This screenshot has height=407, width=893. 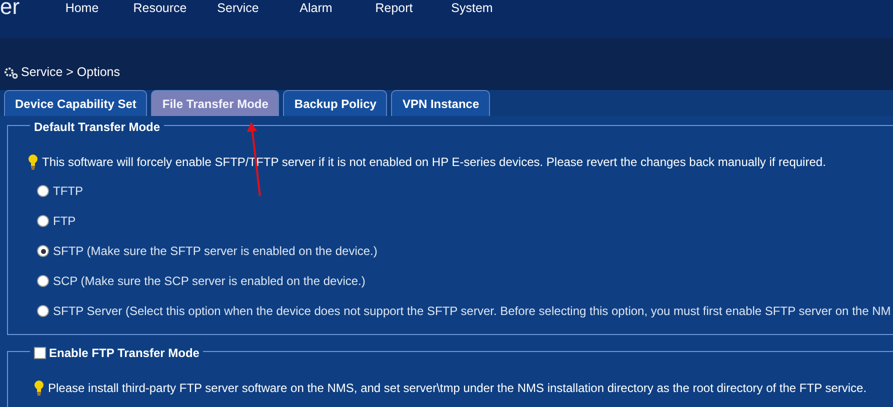 I want to click on breadcrumb: Service > Options, so click(x=70, y=73).